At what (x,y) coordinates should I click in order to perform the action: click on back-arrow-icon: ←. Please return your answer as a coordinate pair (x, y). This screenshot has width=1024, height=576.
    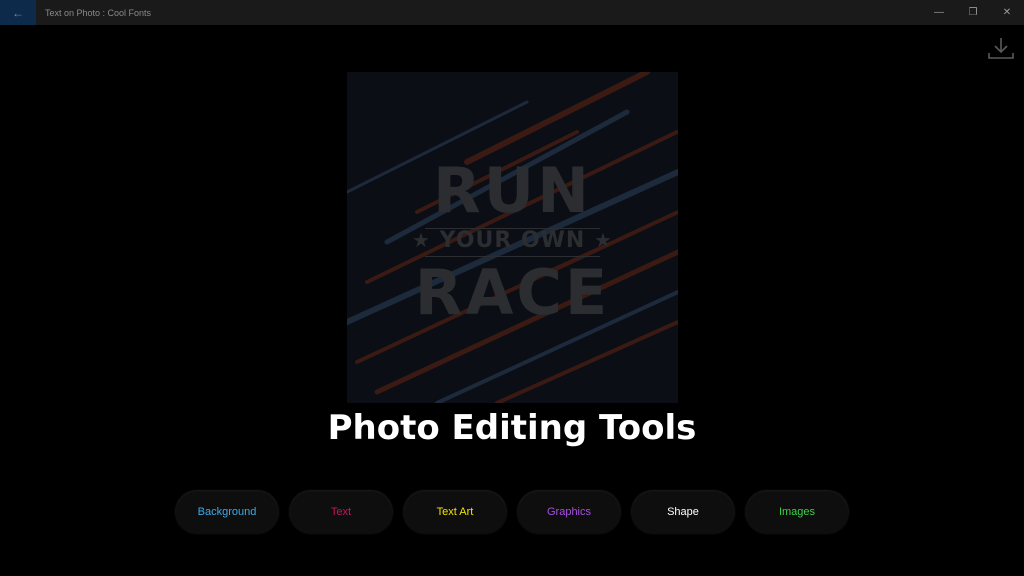
    Looking at the image, I should click on (18, 12).